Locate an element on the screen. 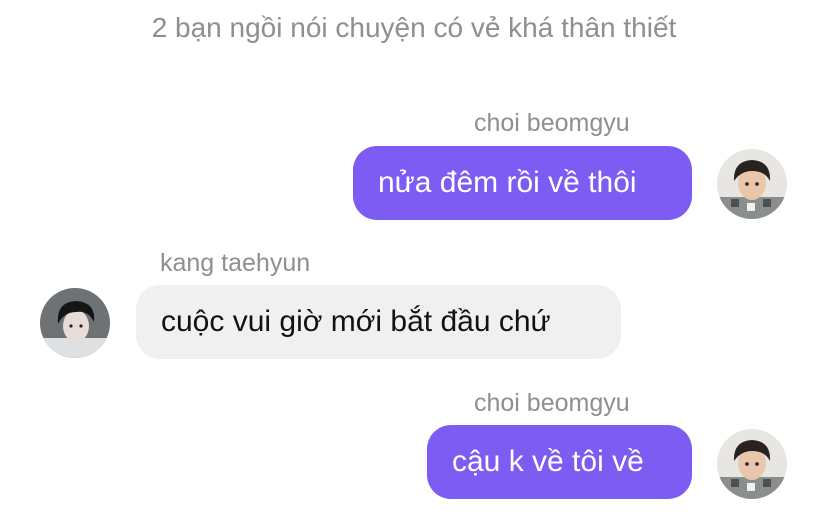 This screenshot has height=522, width=828. taehyun-avatar-icon is located at coordinates (75, 323).